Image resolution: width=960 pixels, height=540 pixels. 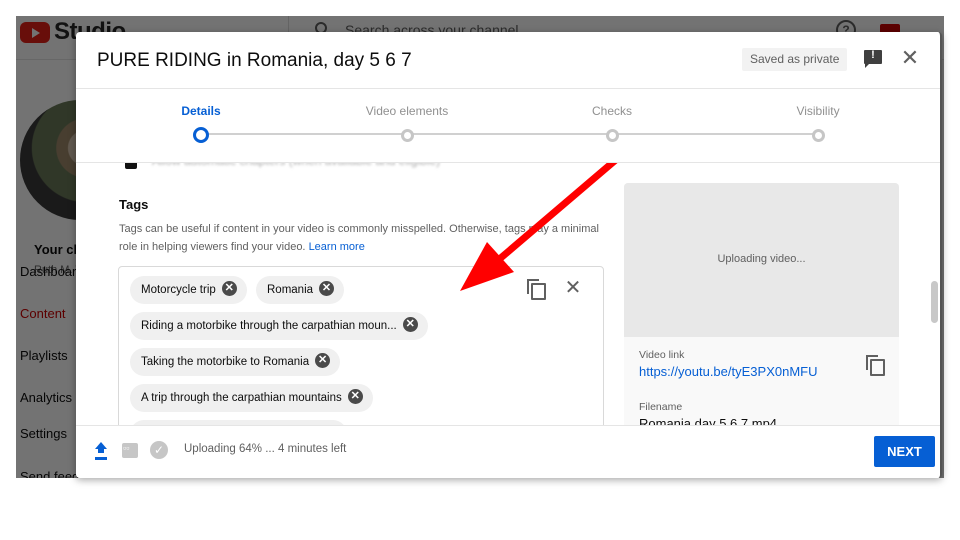 What do you see at coordinates (573, 288) in the screenshot?
I see `clear-tags-icon: ✕` at bounding box center [573, 288].